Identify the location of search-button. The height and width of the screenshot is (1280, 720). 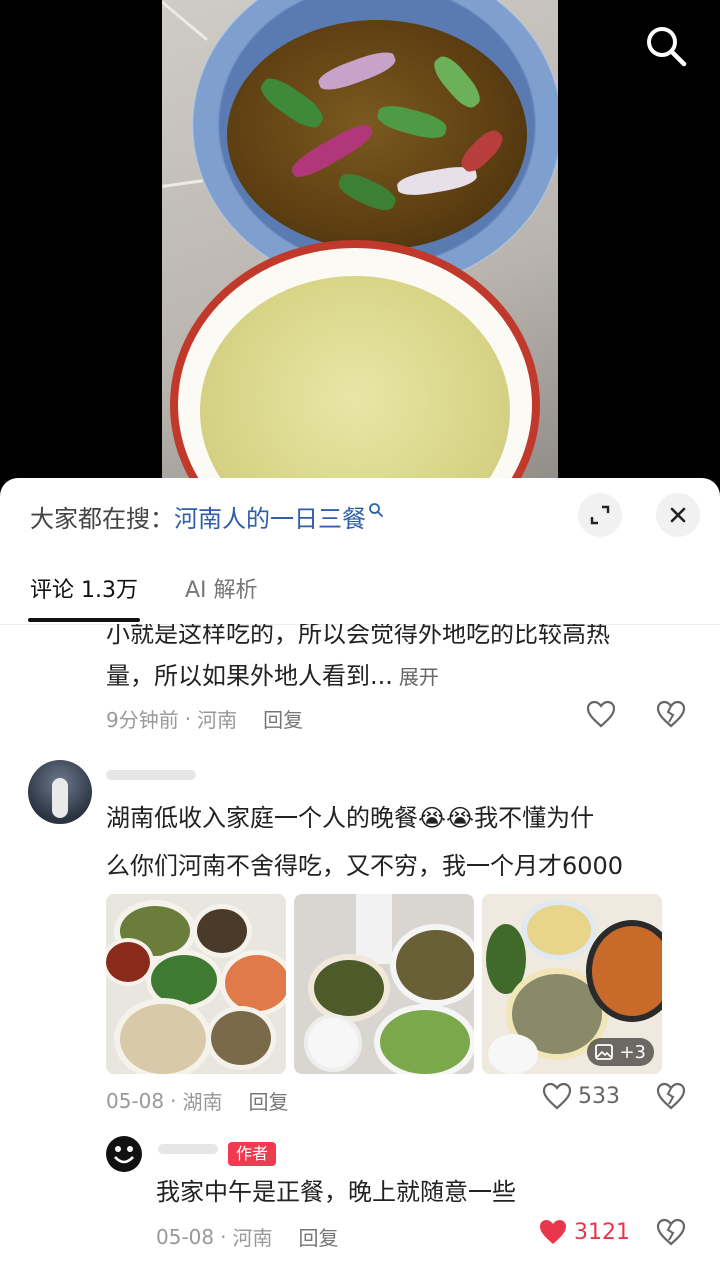
(666, 46).